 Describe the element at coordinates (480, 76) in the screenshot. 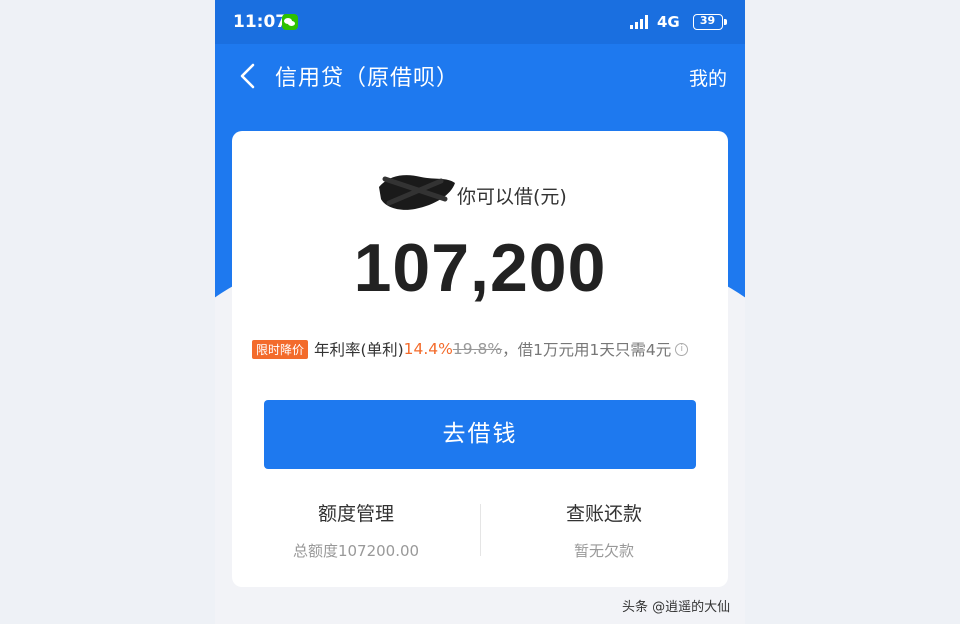

I see `nav-bar: 信用贷（原借呗） 我的` at that location.